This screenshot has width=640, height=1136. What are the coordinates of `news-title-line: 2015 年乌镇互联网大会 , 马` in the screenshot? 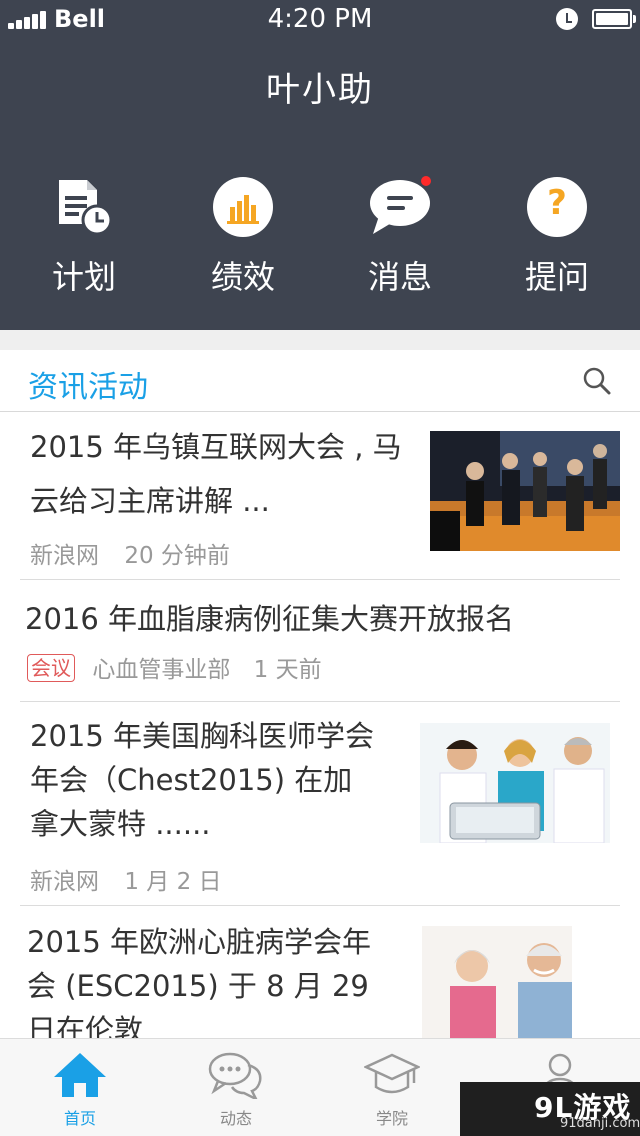 It's located at (216, 447).